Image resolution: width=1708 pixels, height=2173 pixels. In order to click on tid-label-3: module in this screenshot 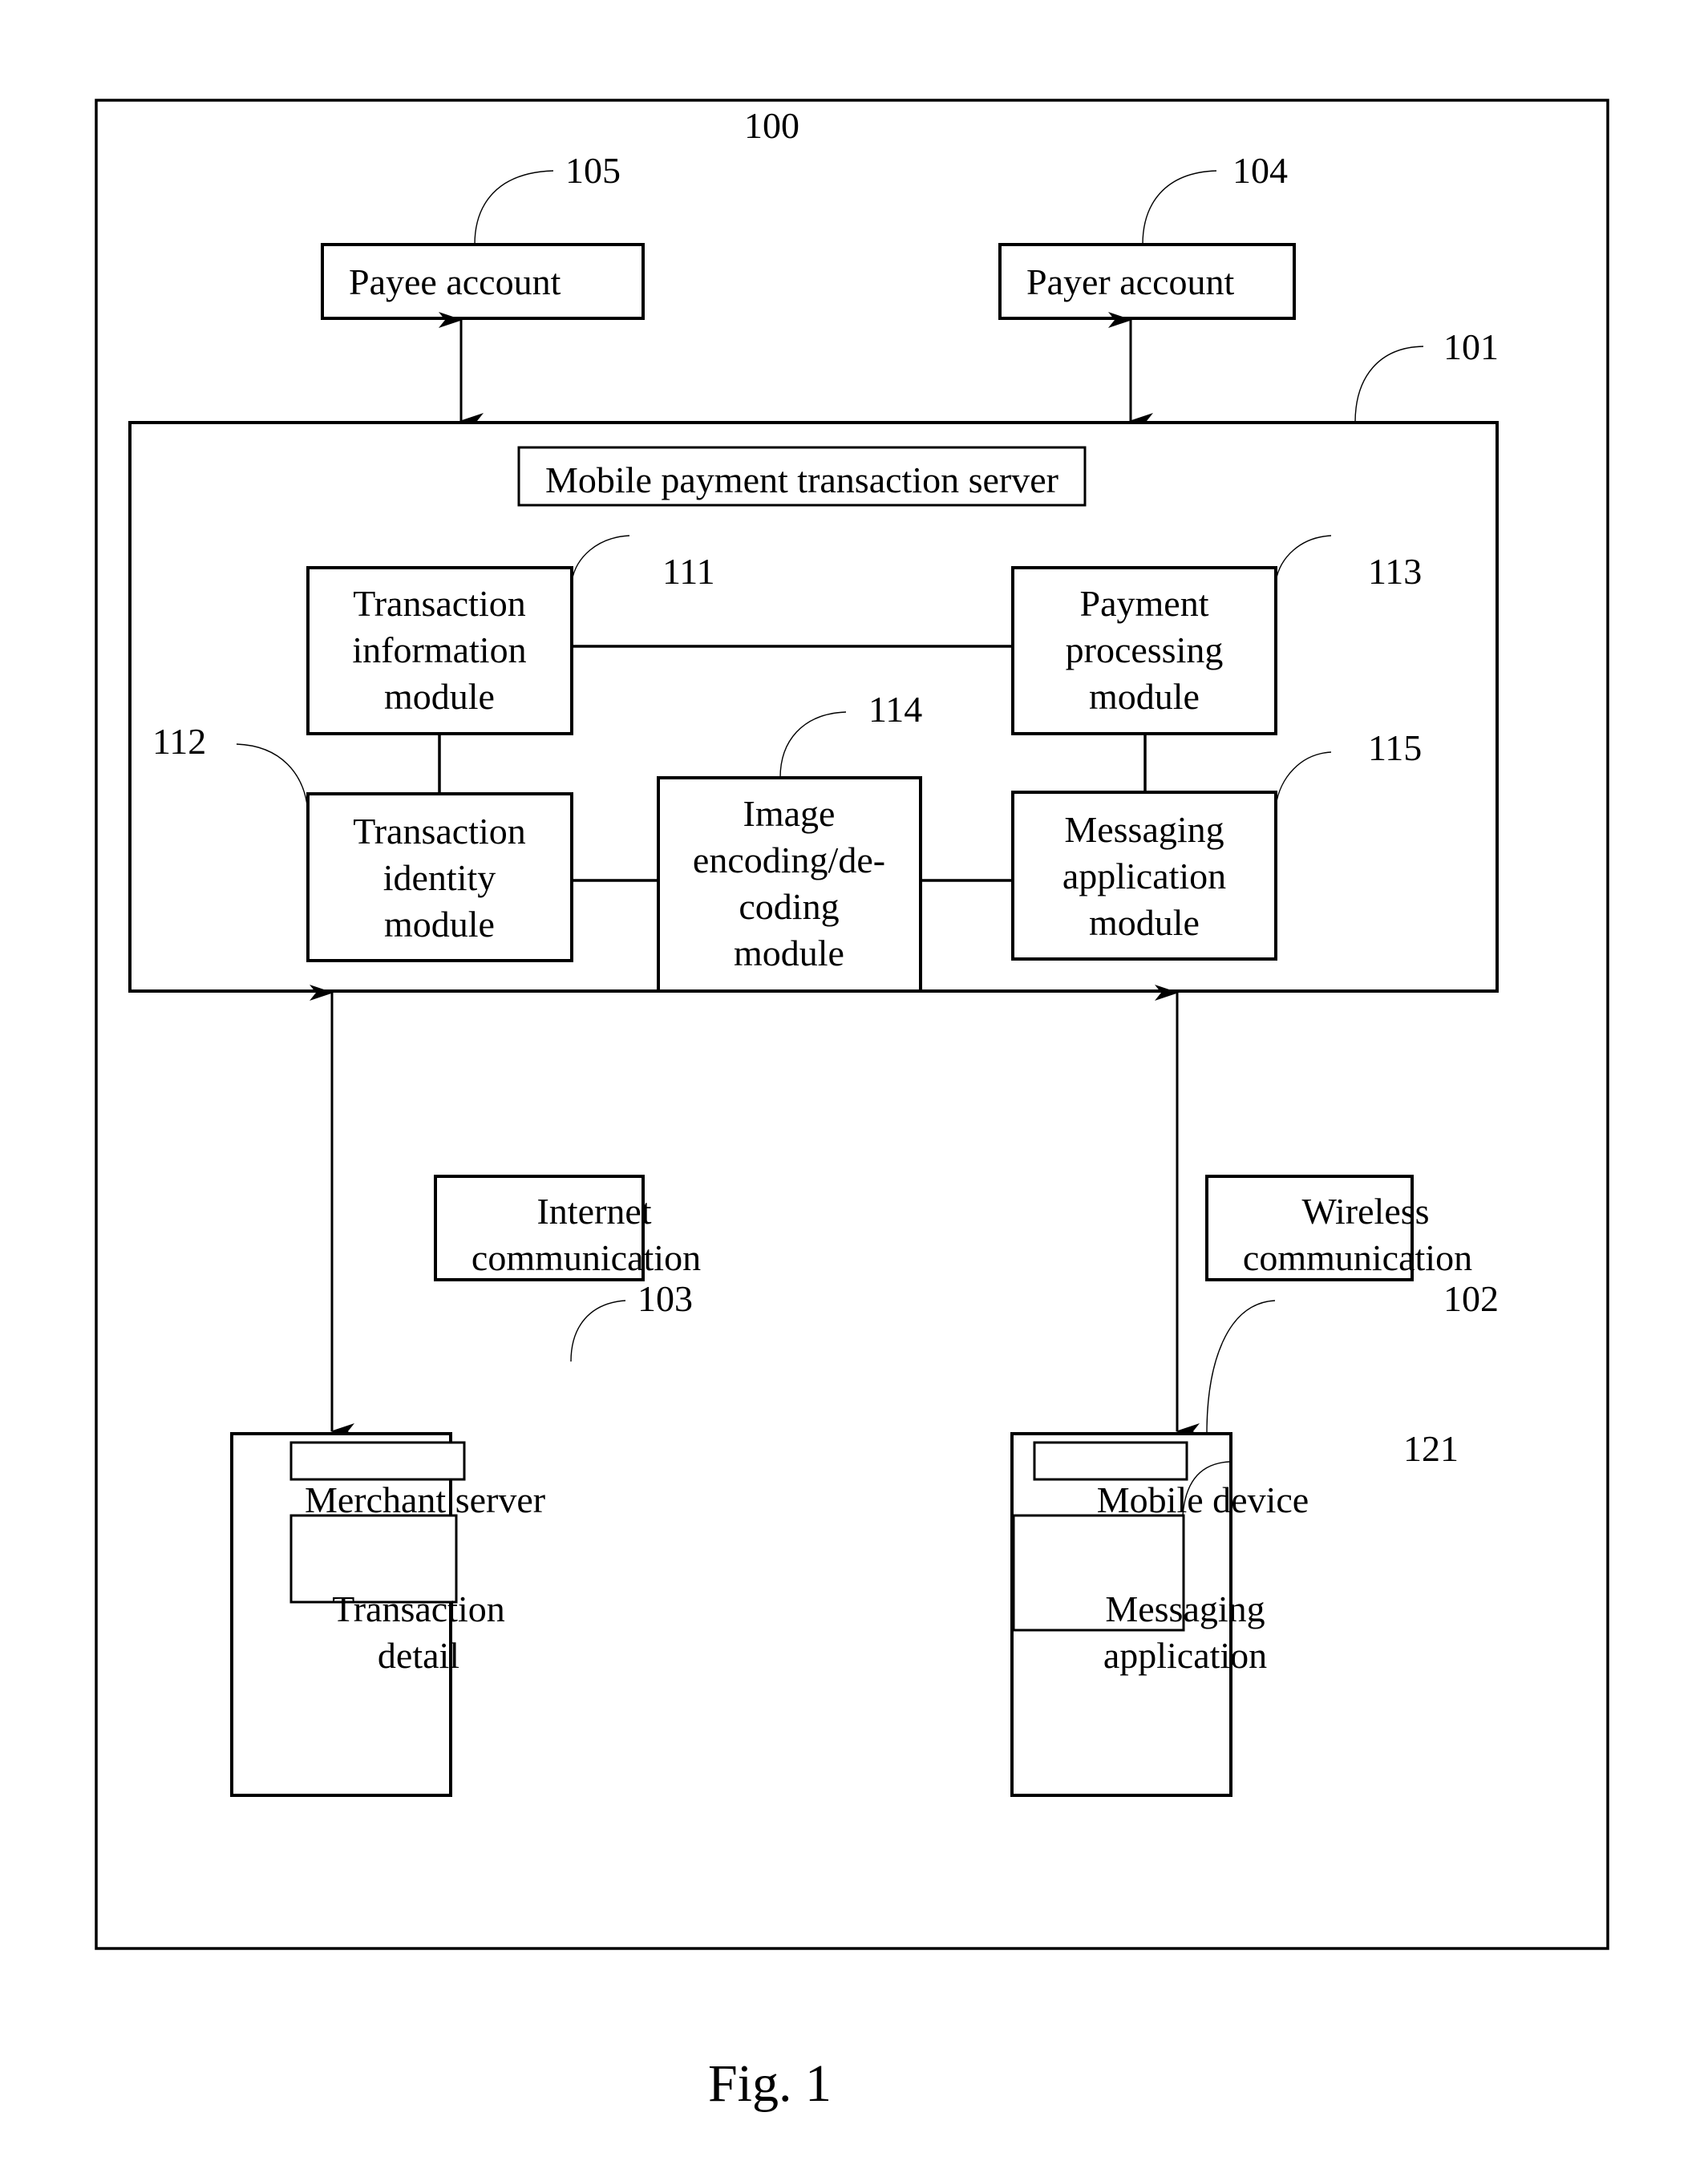, I will do `click(439, 925)`.